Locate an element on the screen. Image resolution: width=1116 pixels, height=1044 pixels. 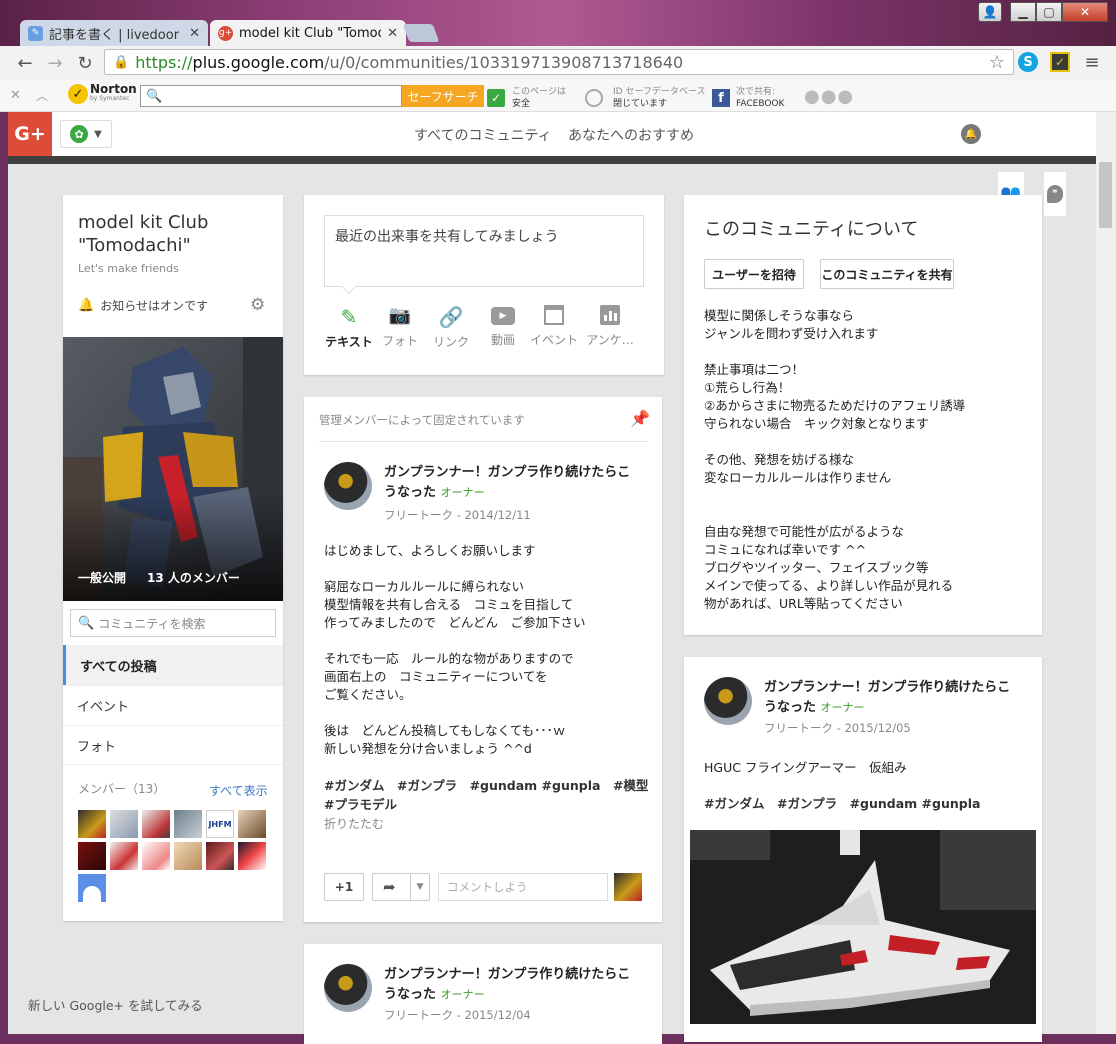
hangouts-icon: ❞ is located at coordinates (1055, 194).